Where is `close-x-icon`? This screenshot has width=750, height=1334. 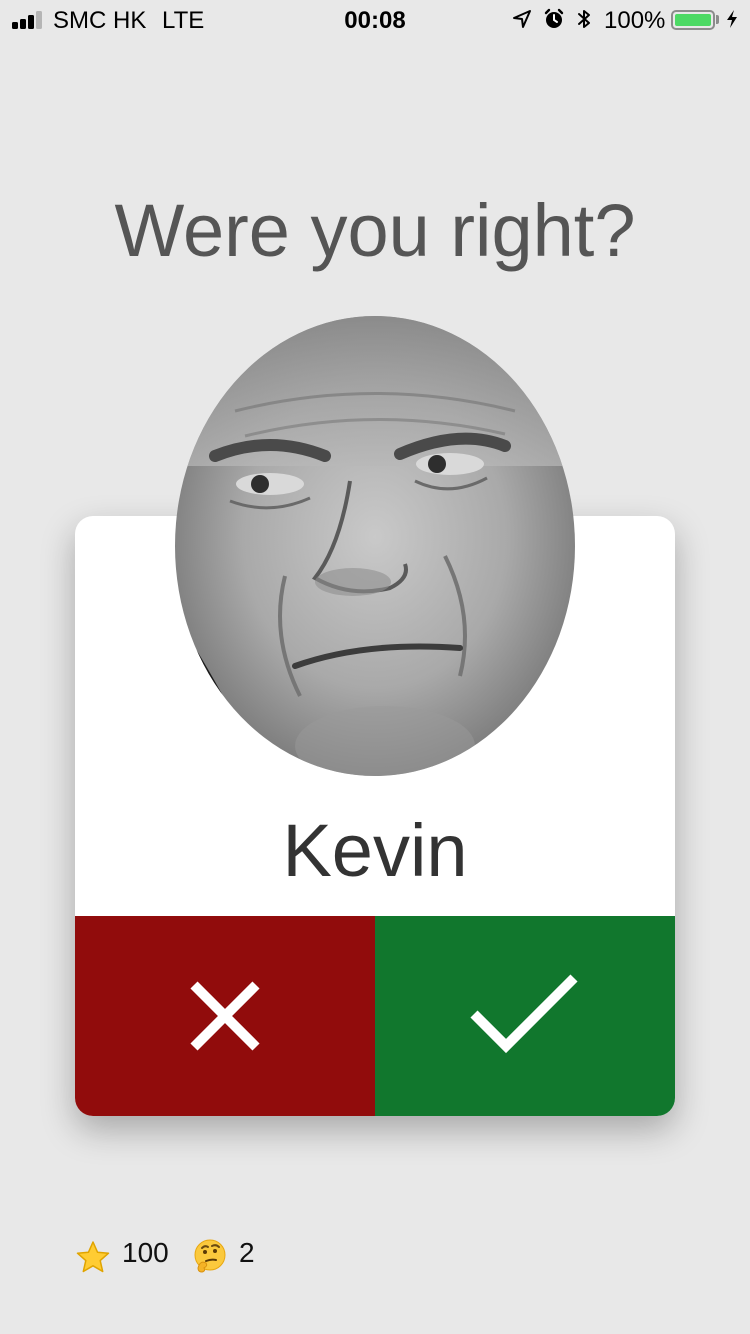
close-x-icon is located at coordinates (225, 1016).